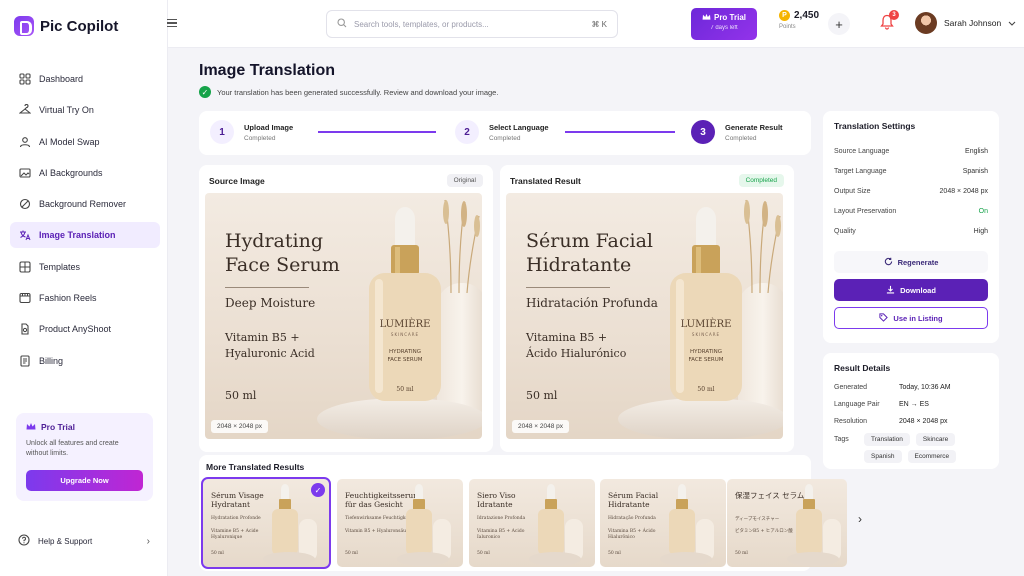 This screenshot has height=576, width=1024. Describe the element at coordinates (31, 427) in the screenshot. I see `crown-icon` at that location.